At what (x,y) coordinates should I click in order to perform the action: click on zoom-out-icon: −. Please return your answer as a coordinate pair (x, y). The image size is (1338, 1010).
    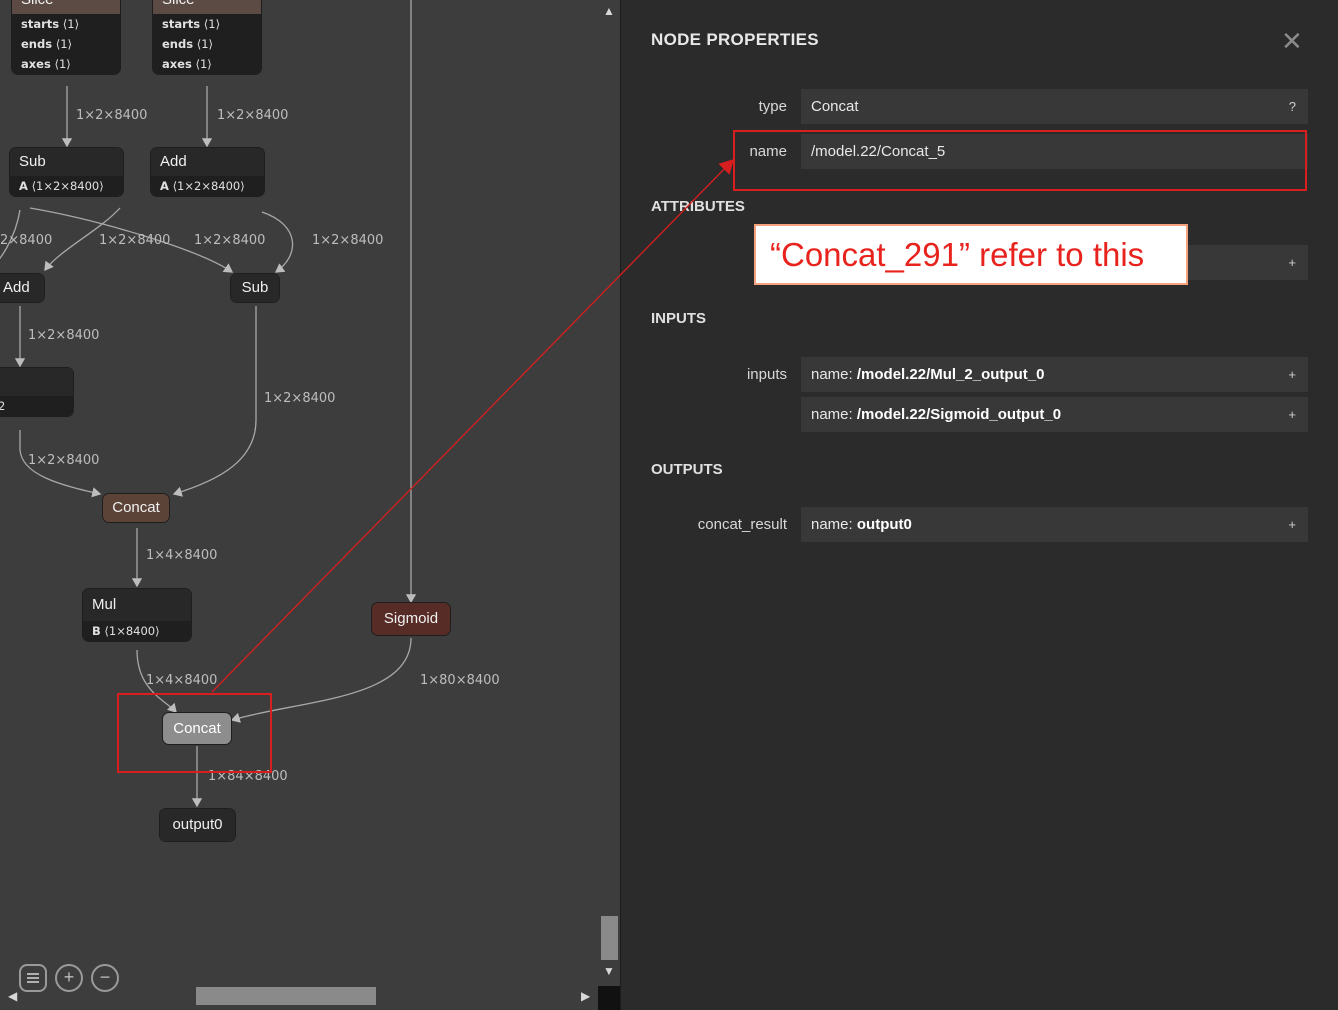
    Looking at the image, I should click on (105, 978).